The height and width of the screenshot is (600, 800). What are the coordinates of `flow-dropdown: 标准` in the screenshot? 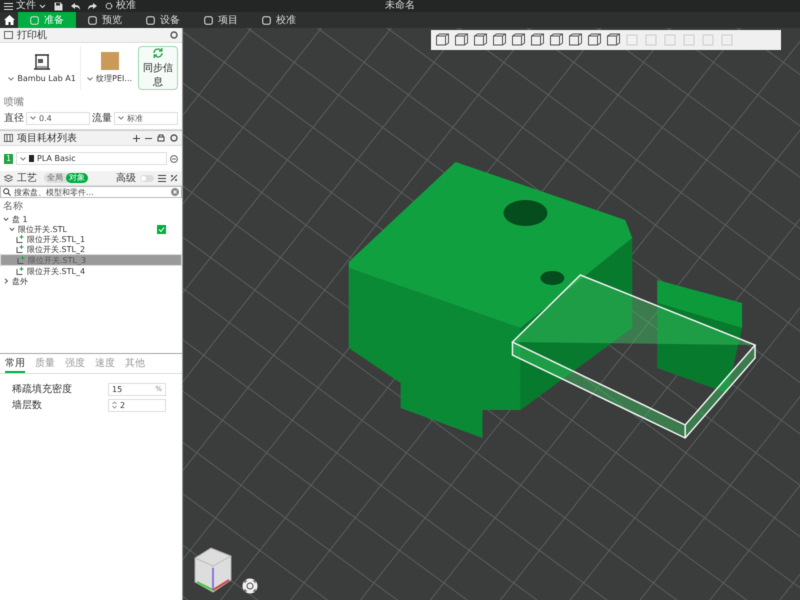 It's located at (146, 118).